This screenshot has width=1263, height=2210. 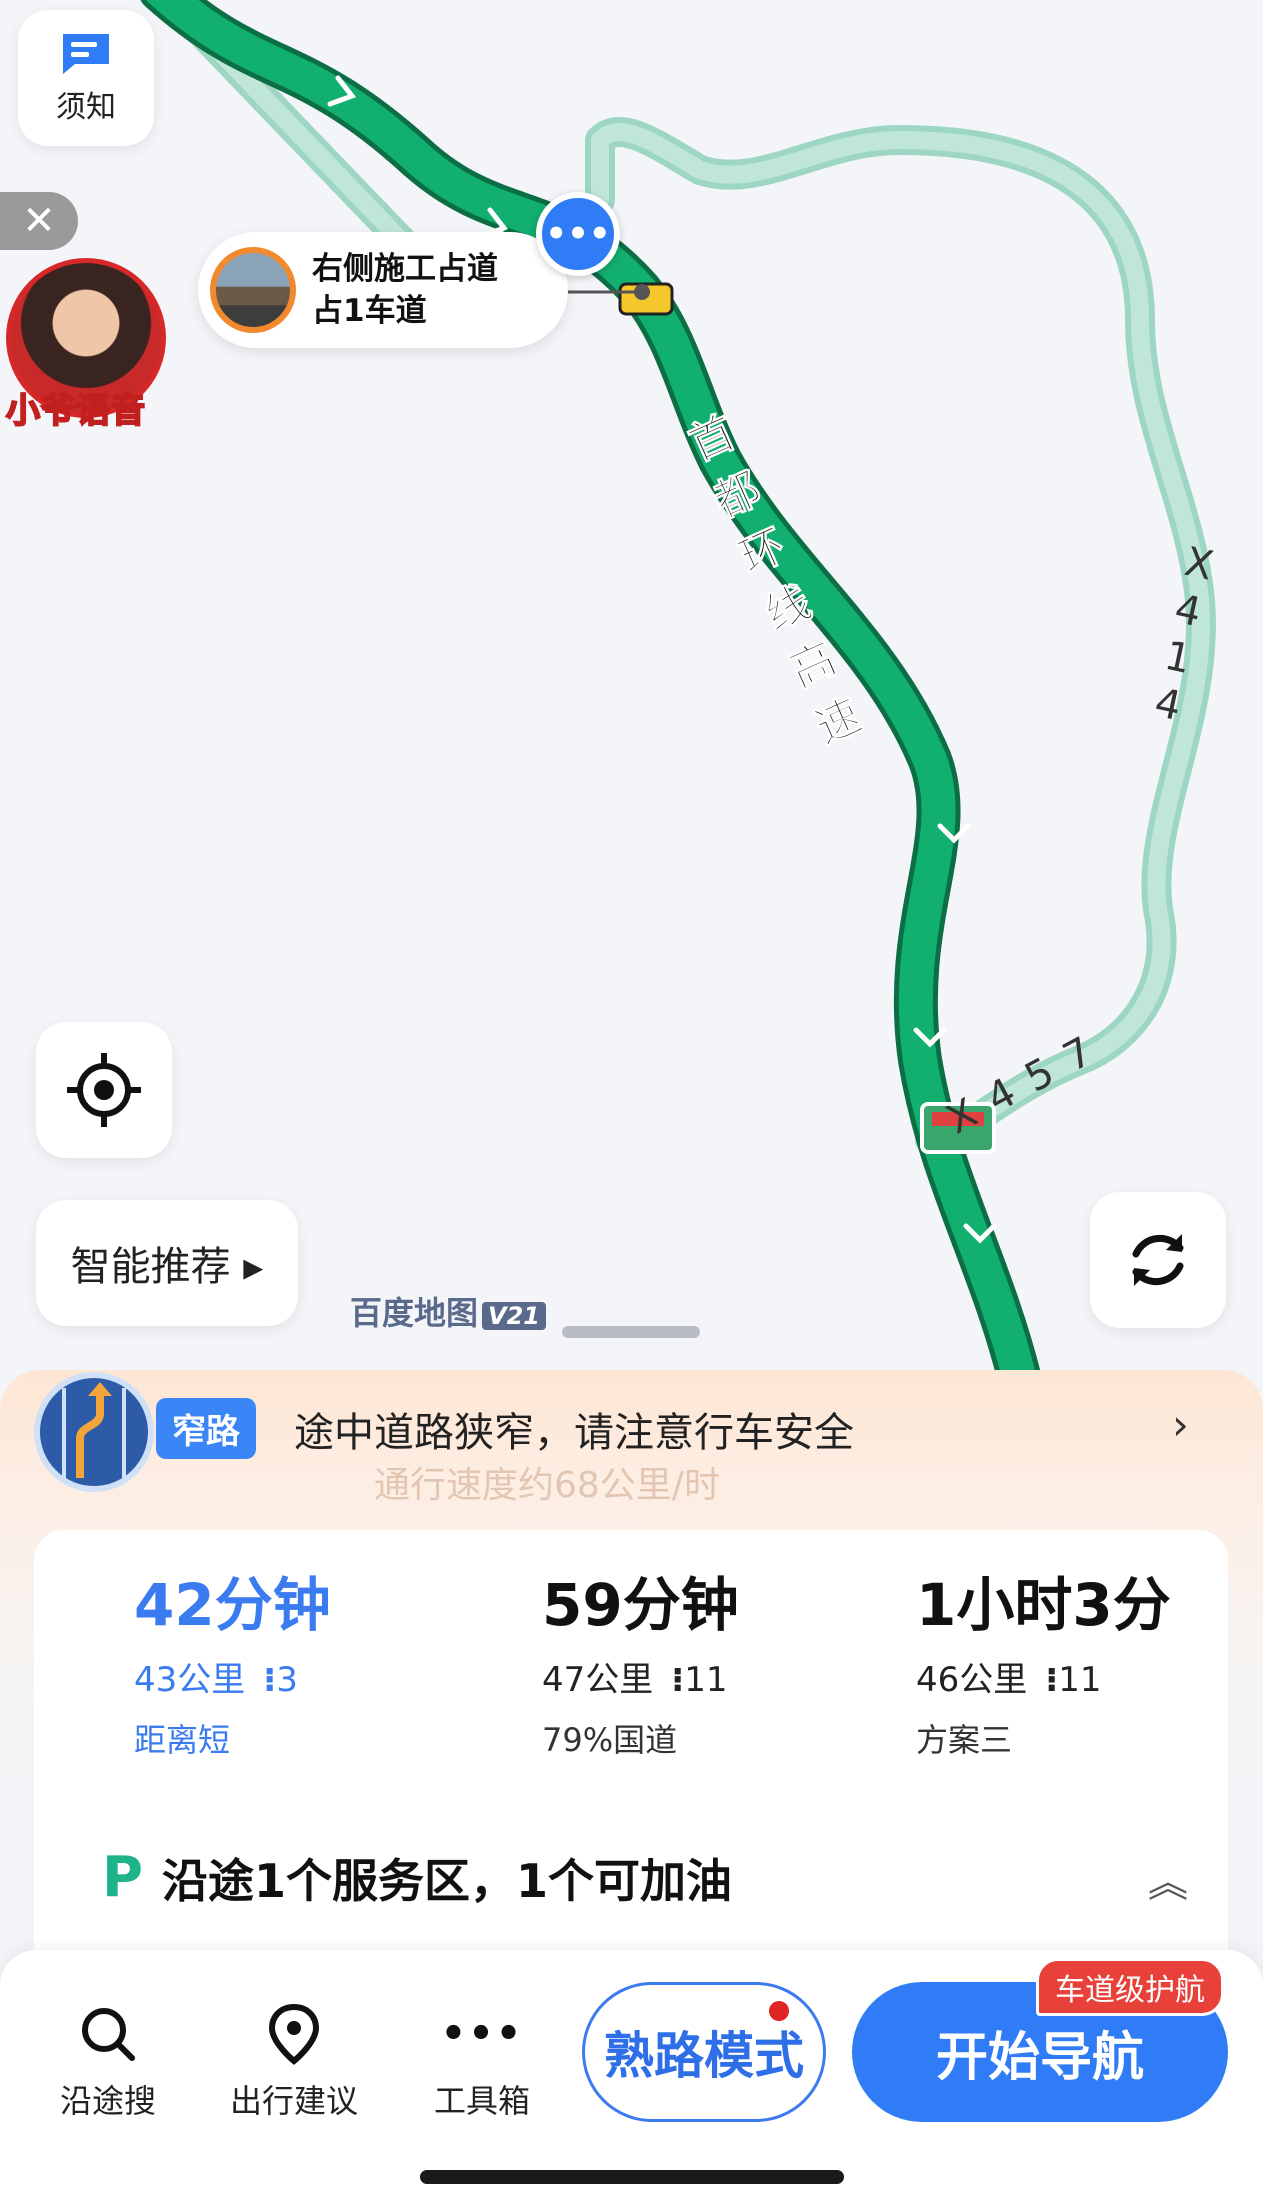 I want to click on incident-lane-info: 占1车道, so click(x=369, y=311).